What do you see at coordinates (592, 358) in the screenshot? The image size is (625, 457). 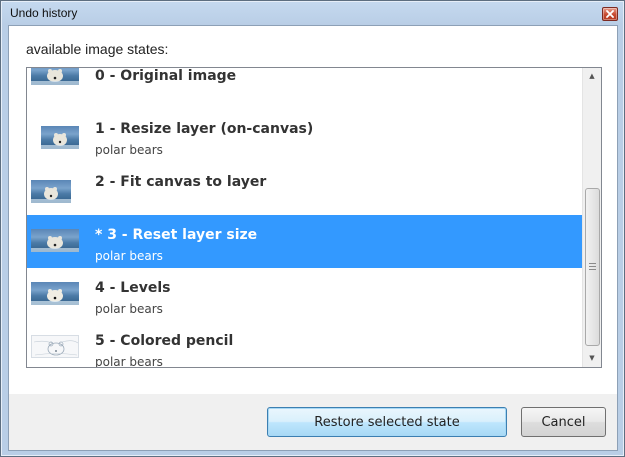 I see `scroll-down-arrow: ▼` at bounding box center [592, 358].